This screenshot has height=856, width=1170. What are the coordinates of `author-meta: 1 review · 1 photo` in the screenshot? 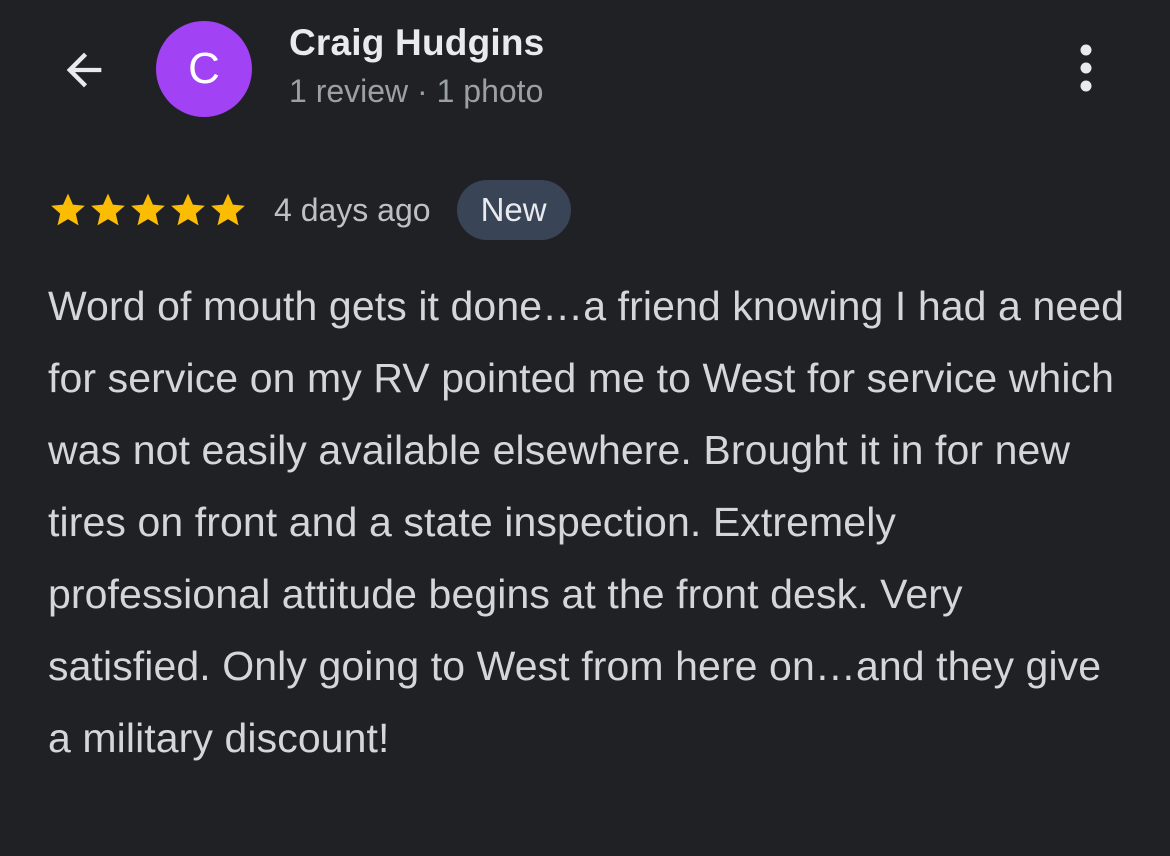 It's located at (416, 91).